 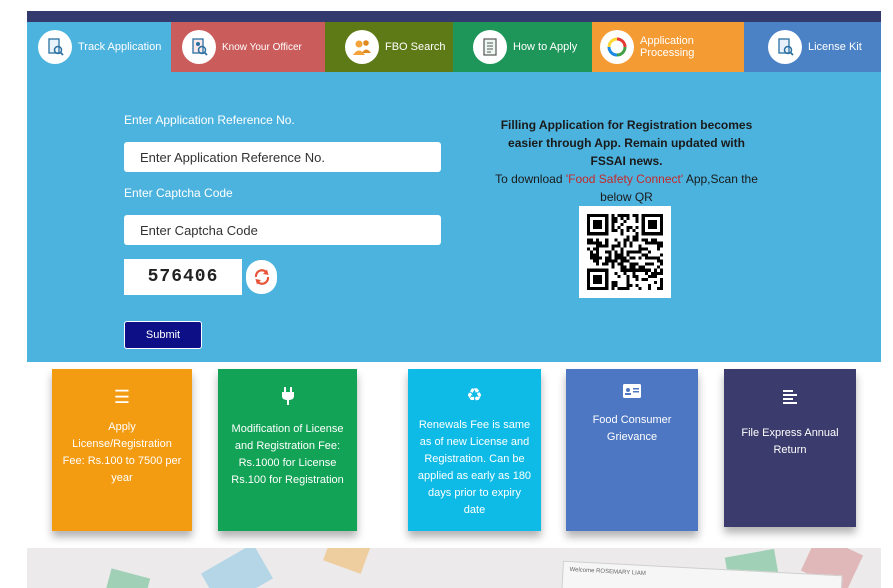 I want to click on card-text: File Express Annual Return, so click(x=790, y=441).